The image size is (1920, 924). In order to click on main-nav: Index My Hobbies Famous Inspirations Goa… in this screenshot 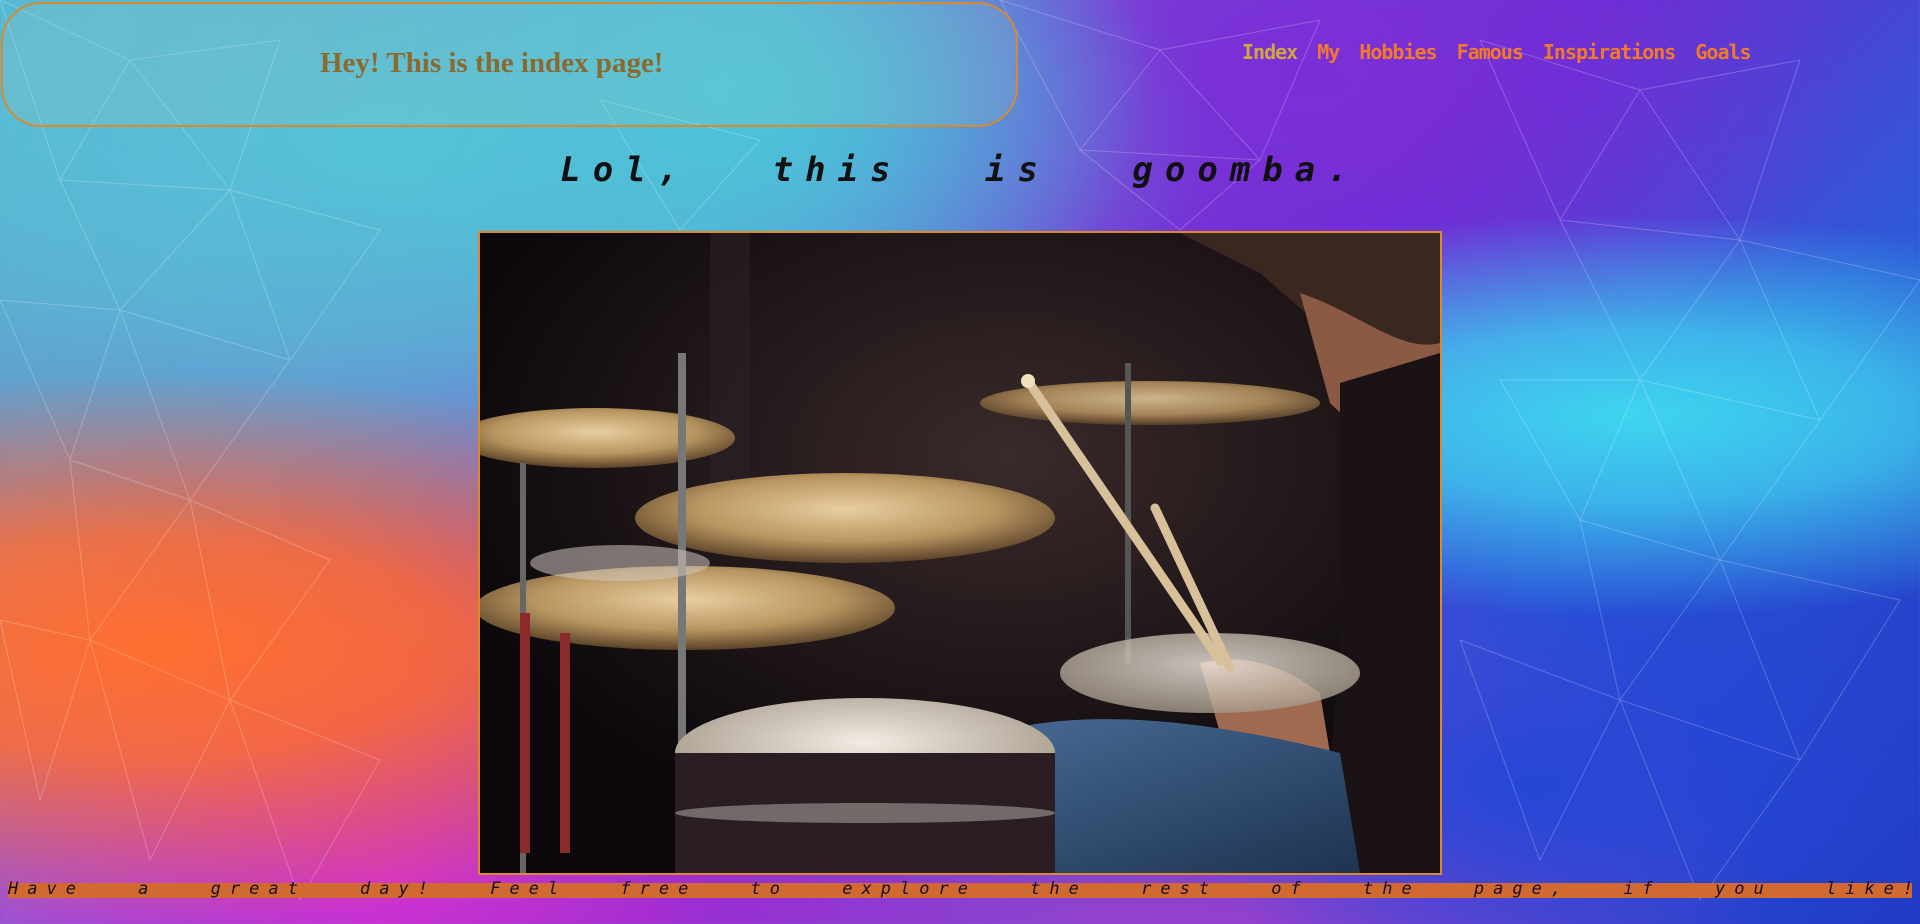, I will do `click(1506, 52)`.